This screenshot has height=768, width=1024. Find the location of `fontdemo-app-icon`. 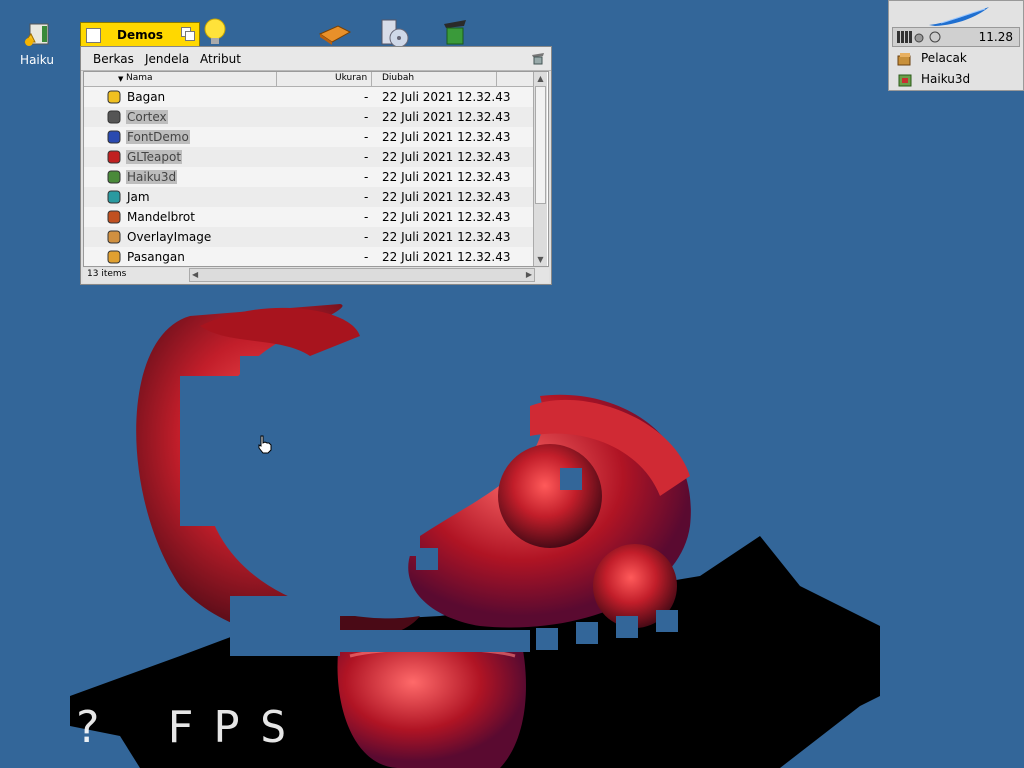

fontdemo-app-icon is located at coordinates (114, 137).